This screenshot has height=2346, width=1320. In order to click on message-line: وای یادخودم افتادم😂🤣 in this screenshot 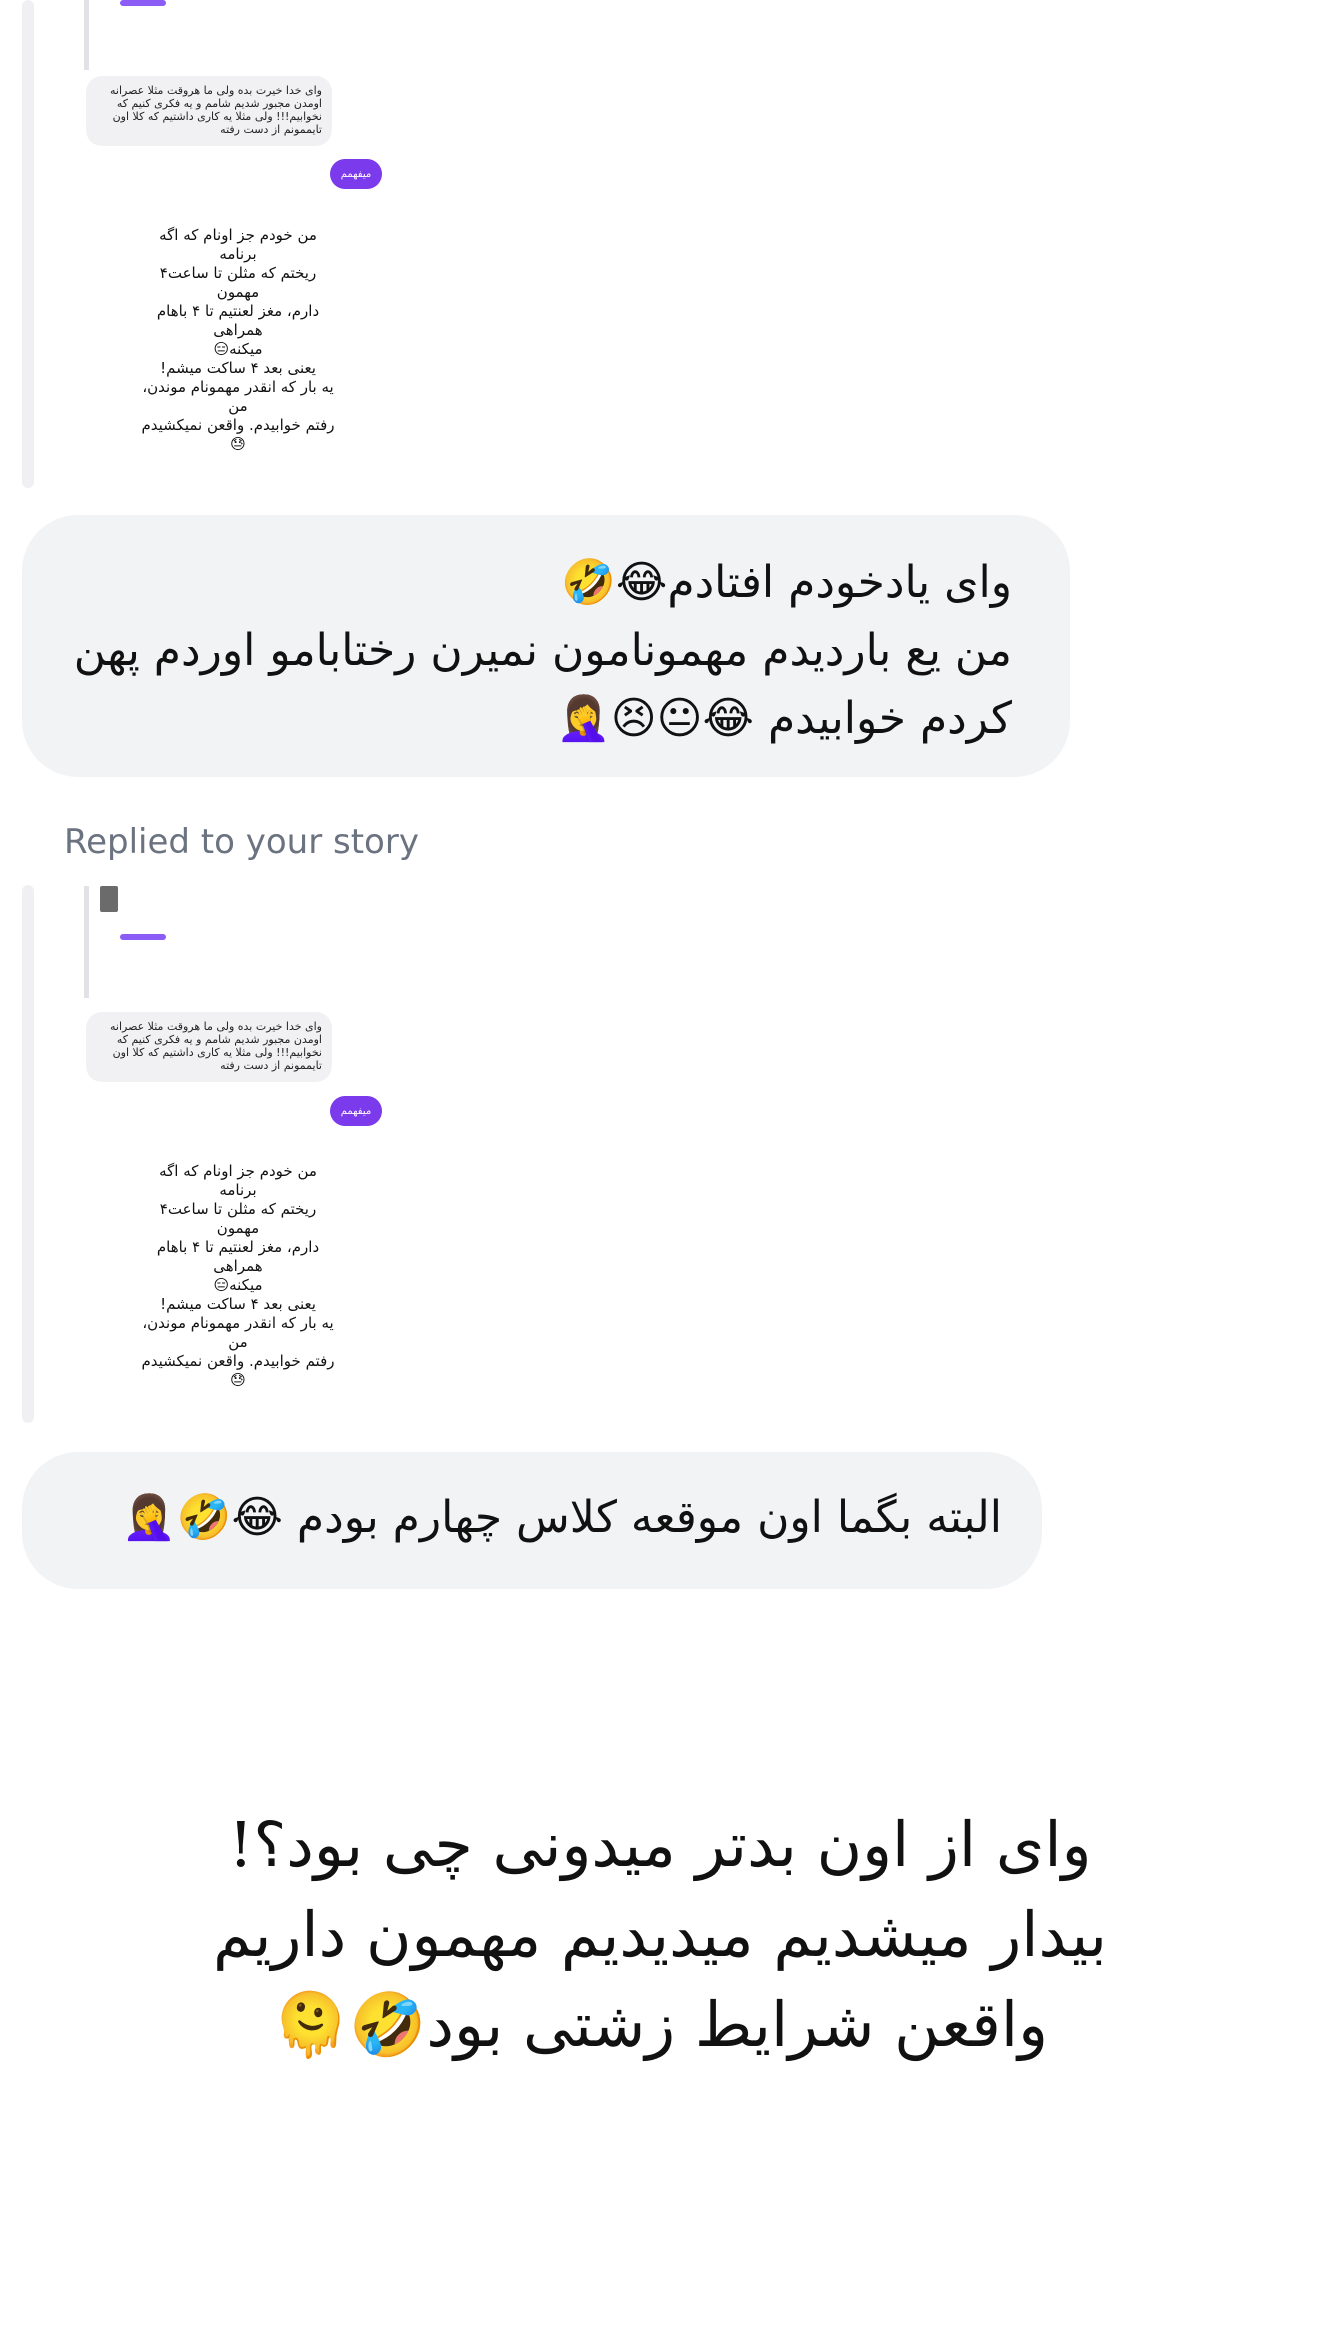, I will do `click(786, 582)`.